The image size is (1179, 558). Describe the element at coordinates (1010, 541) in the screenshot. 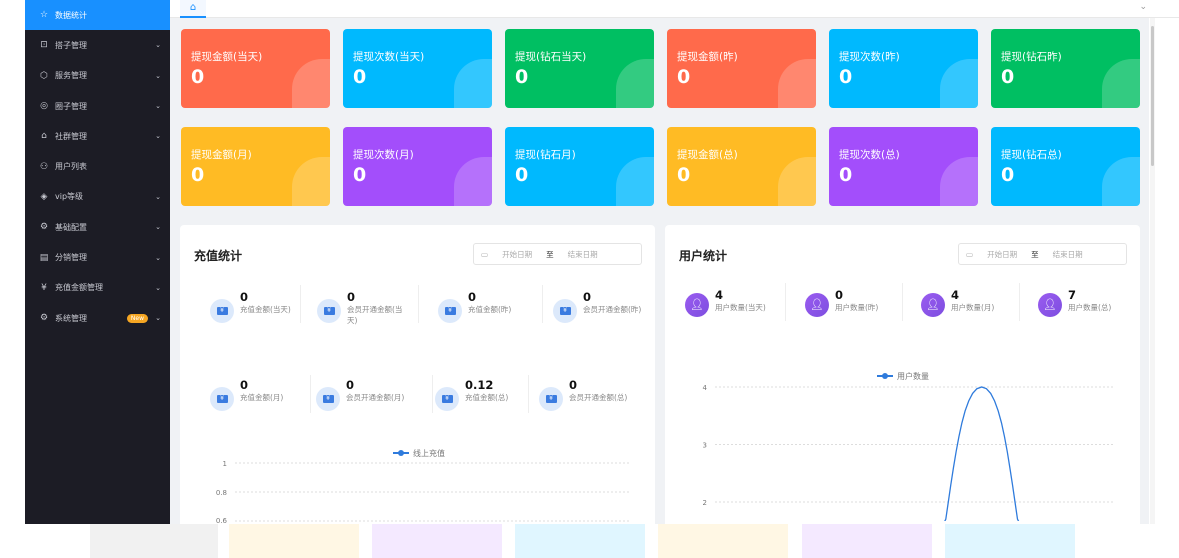

I see `ghost-block` at that location.